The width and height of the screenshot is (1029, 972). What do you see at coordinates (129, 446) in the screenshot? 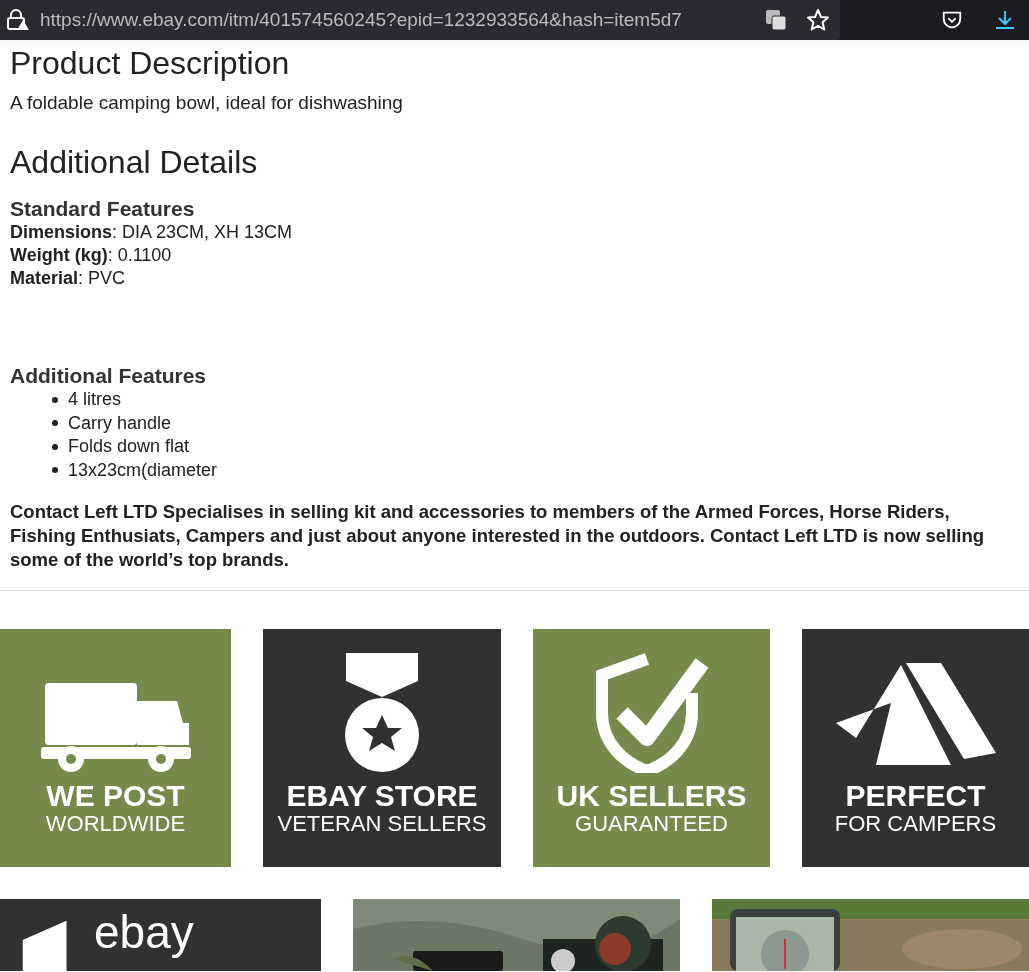
I see `feature-item: Folds down flat` at bounding box center [129, 446].